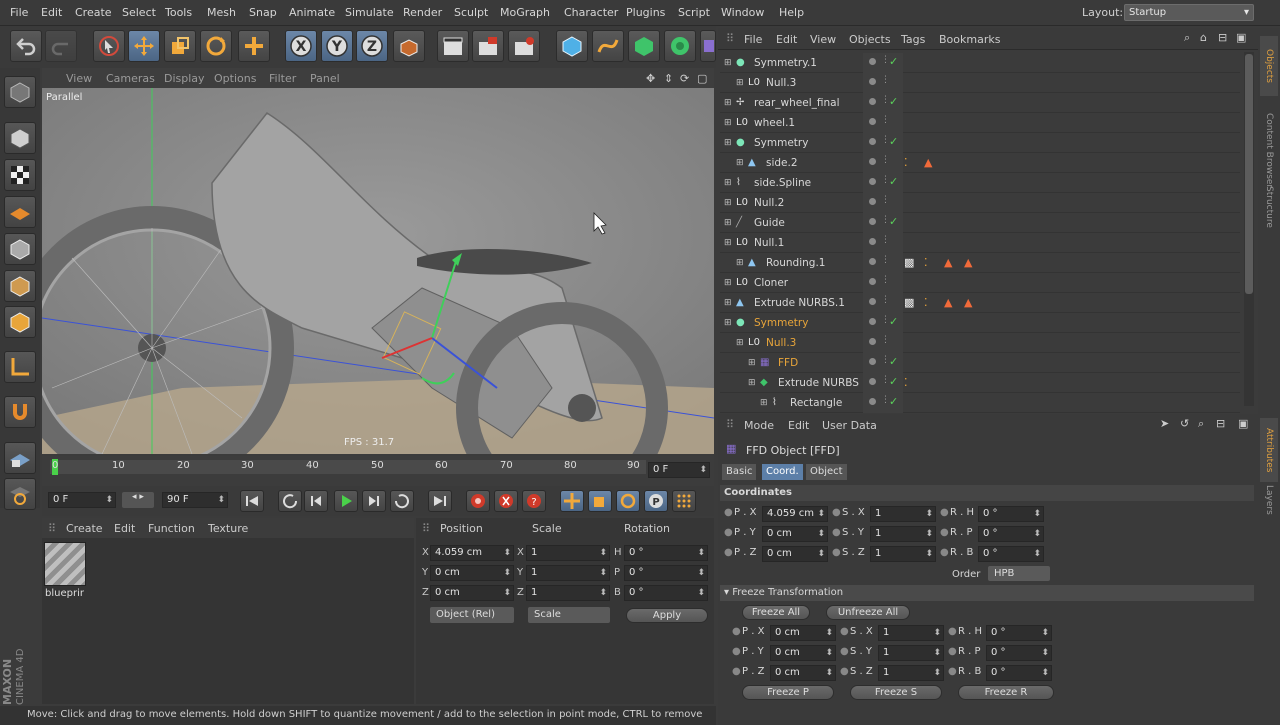 This screenshot has height=725, width=1280. Describe the element at coordinates (93, 12) in the screenshot. I see `menu-create: Create` at that location.